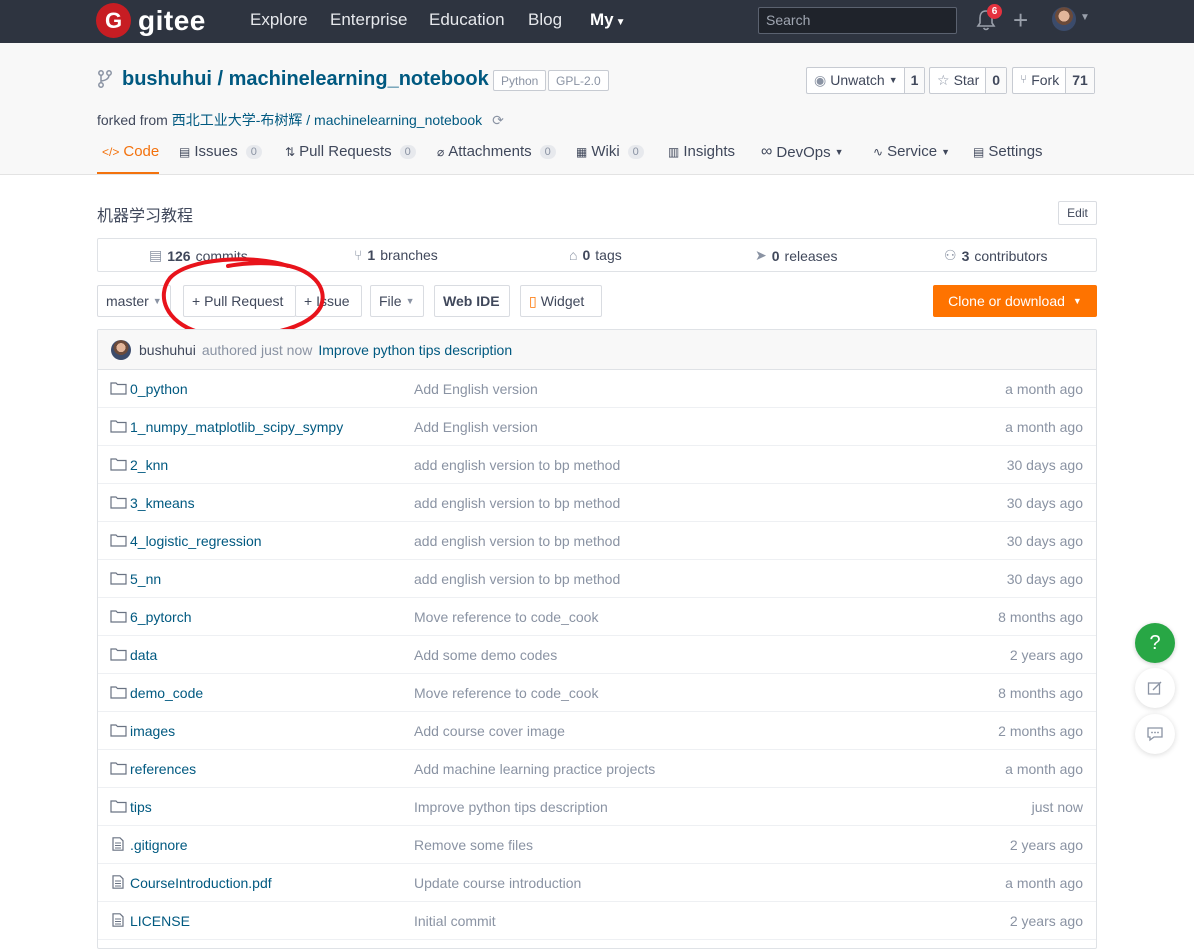 Image resolution: width=1194 pixels, height=949 pixels. Describe the element at coordinates (802, 152) in the screenshot. I see `tab-devops: ∞ DevOps ▼` at that location.